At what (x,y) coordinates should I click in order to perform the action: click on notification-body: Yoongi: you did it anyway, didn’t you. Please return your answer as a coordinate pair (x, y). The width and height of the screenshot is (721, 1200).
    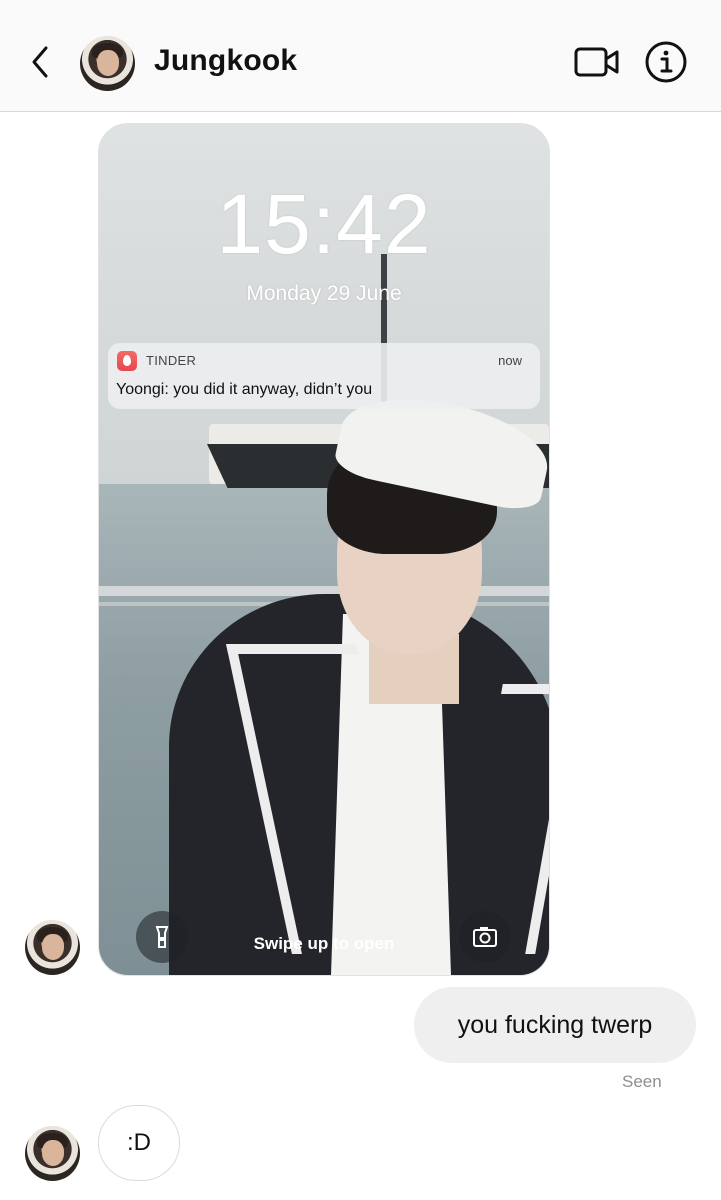
    Looking at the image, I should click on (244, 389).